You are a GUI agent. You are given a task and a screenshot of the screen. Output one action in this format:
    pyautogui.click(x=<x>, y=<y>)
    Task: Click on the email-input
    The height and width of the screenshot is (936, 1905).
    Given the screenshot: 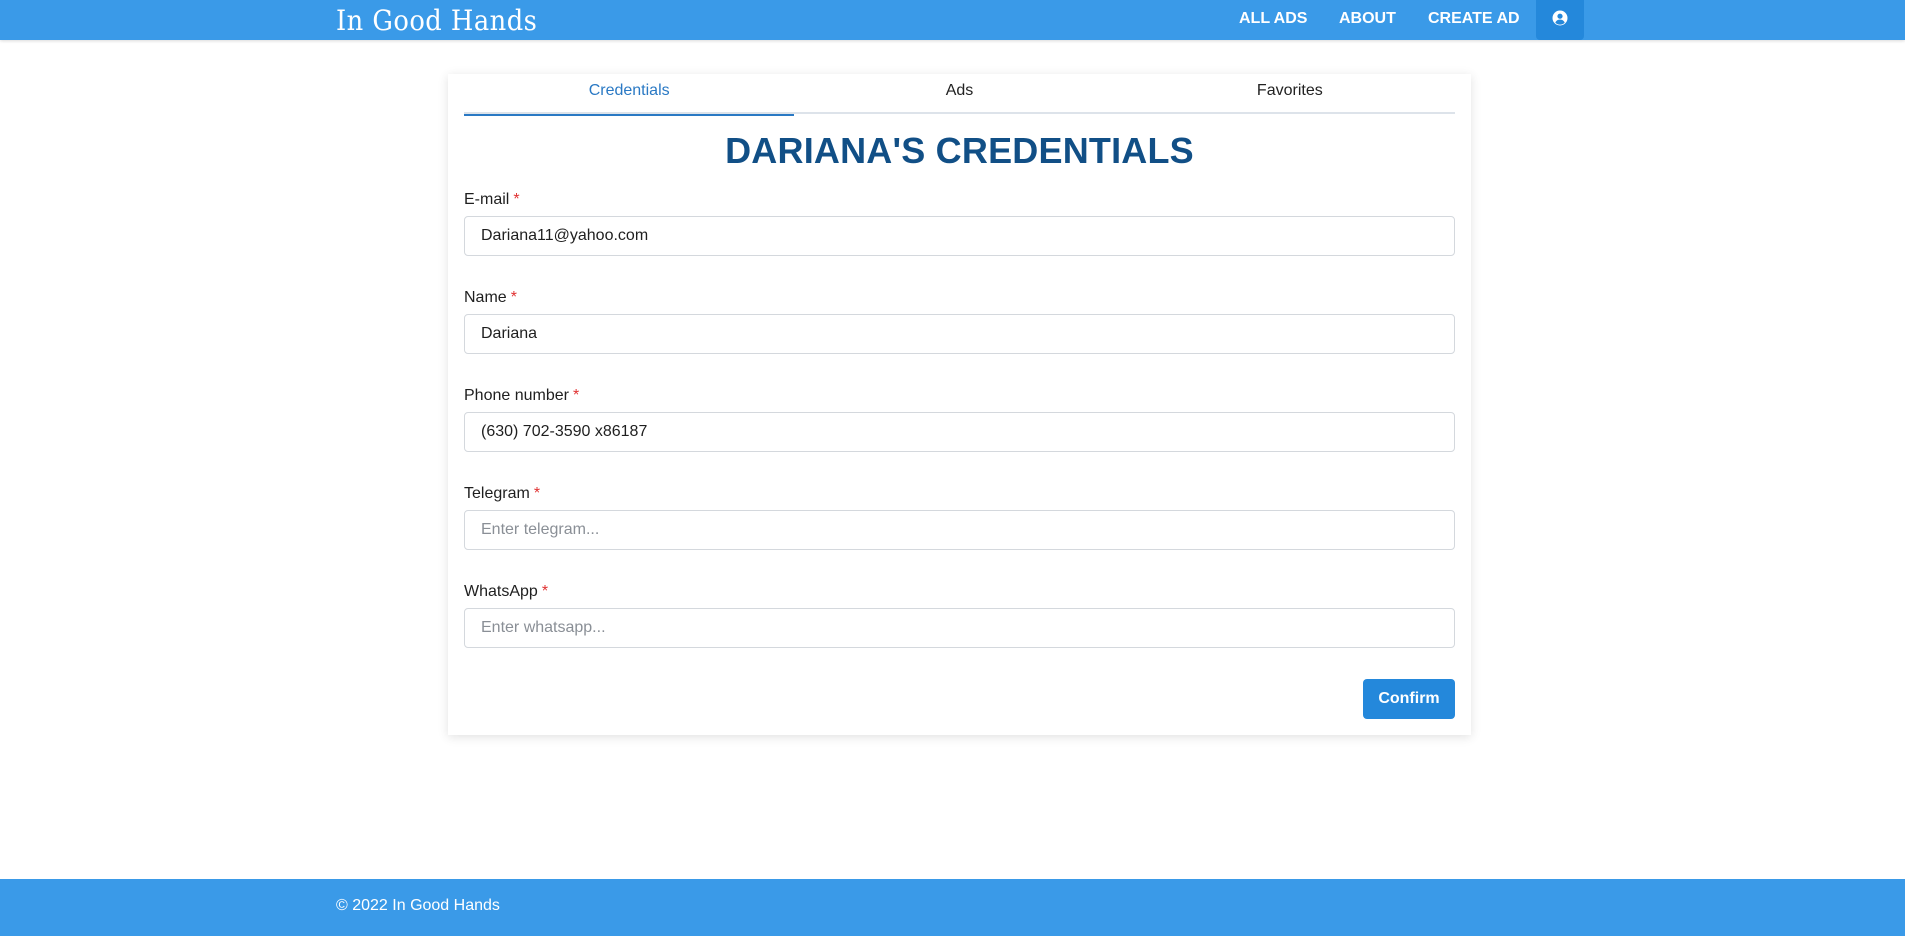 What is the action you would take?
    pyautogui.click(x=959, y=236)
    